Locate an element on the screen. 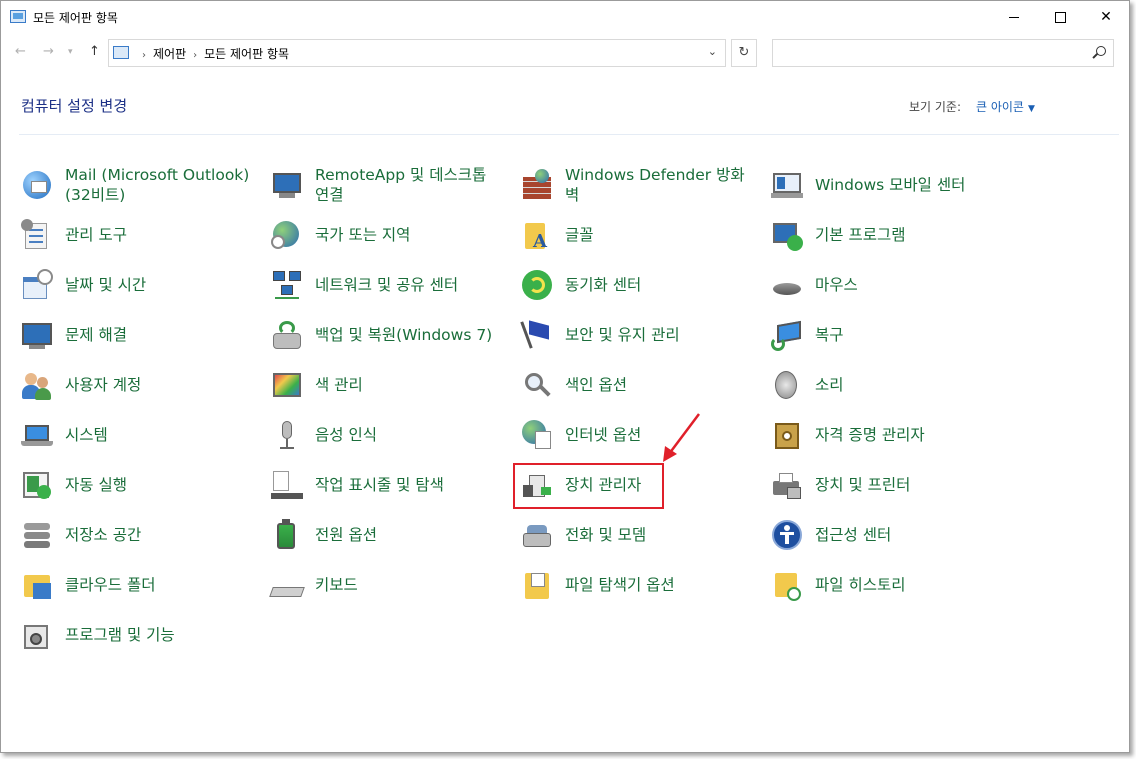 This screenshot has height=759, width=1136. close-button: ✕ is located at coordinates (1106, 17).